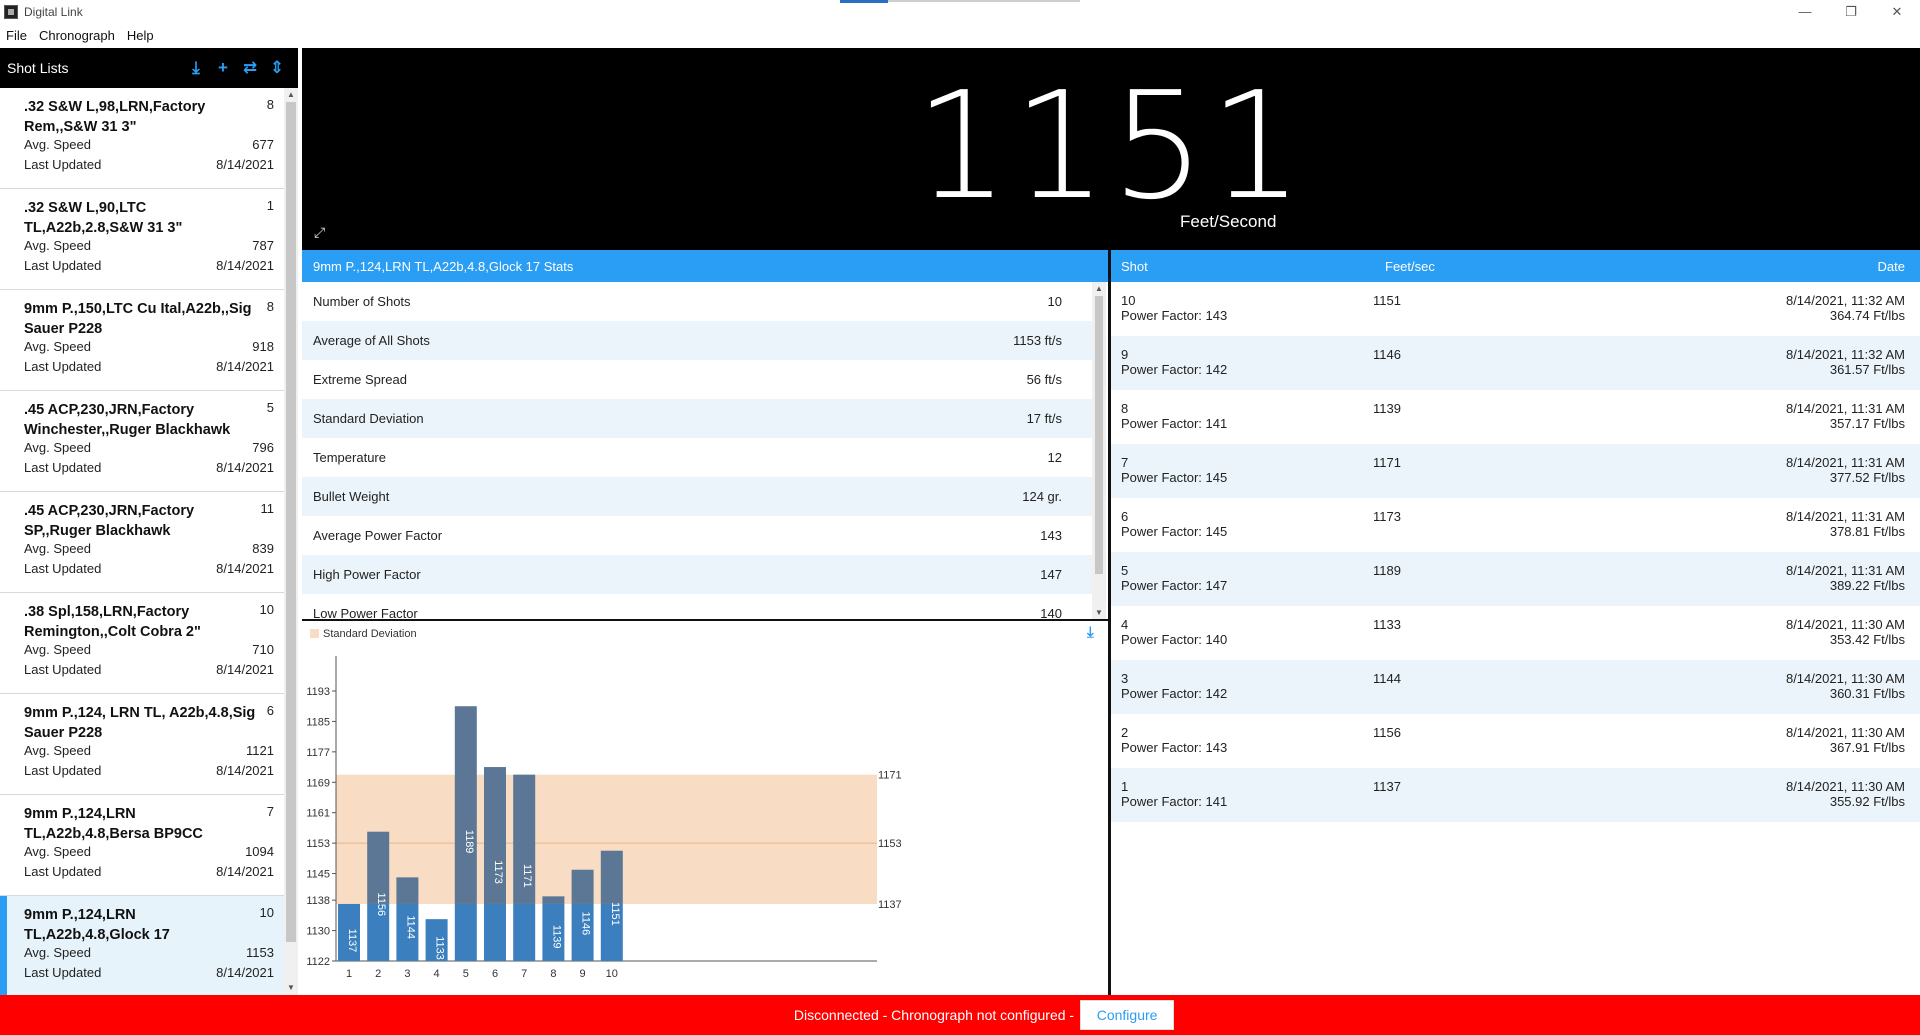  Describe the element at coordinates (984, 1) in the screenshot. I see `title-gray-bar` at that location.